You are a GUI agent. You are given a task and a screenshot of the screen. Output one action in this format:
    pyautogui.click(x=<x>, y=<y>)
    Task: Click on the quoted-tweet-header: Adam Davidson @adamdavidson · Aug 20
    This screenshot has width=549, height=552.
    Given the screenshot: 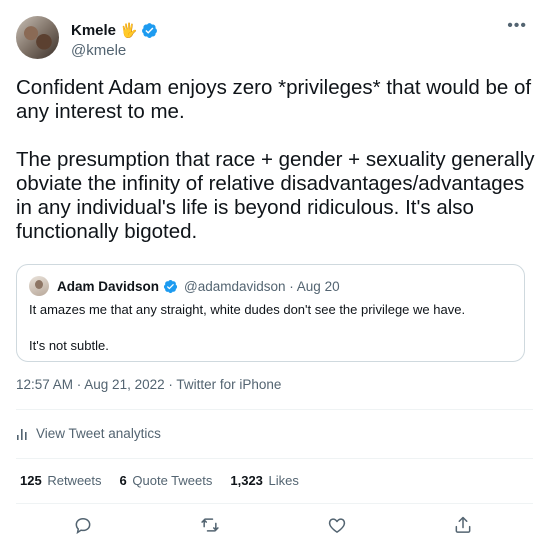 What is the action you would take?
    pyautogui.click(x=184, y=286)
    